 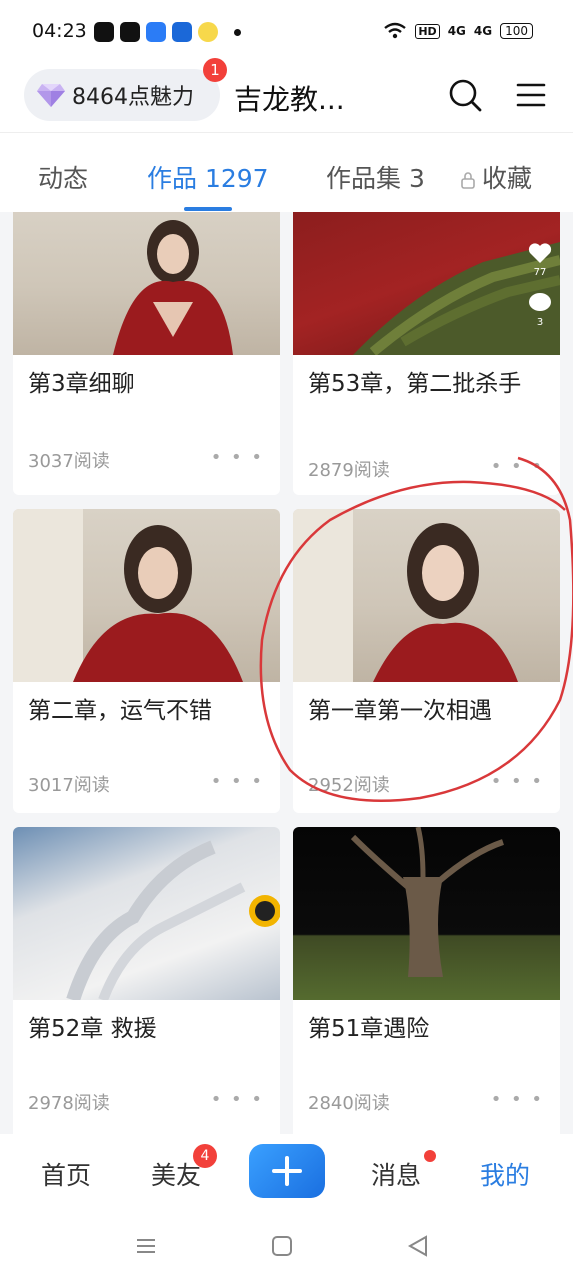 What do you see at coordinates (205, 1156) in the screenshot?
I see `friends-badge: 4` at bounding box center [205, 1156].